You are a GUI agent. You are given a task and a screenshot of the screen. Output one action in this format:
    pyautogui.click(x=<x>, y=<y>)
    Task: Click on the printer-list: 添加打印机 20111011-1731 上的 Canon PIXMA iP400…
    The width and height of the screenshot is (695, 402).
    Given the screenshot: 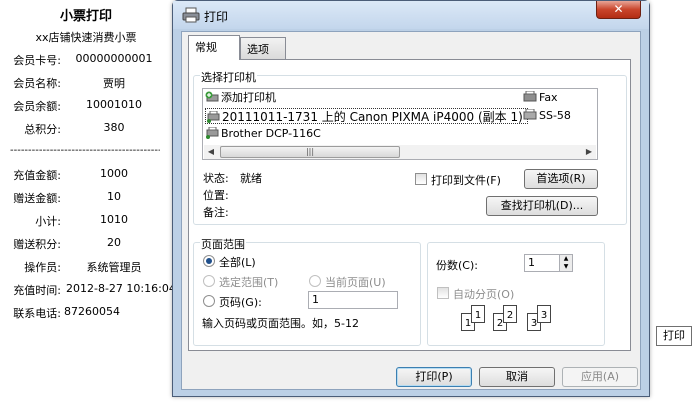 What is the action you would take?
    pyautogui.click(x=400, y=124)
    